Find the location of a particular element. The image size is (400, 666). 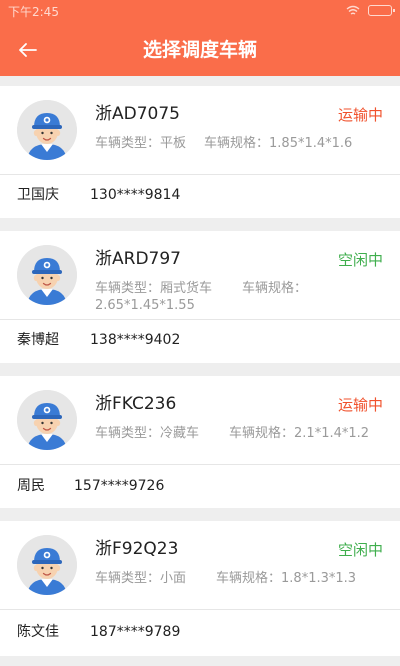

battery-icon is located at coordinates (381, 10).